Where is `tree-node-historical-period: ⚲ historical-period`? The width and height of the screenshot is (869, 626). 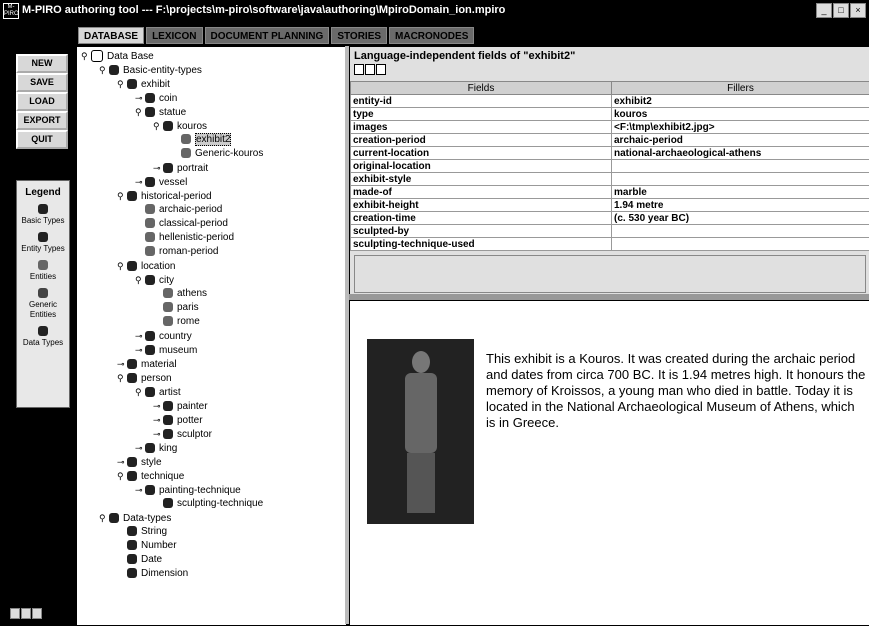 tree-node-historical-period: ⚲ historical-period is located at coordinates (164, 196).